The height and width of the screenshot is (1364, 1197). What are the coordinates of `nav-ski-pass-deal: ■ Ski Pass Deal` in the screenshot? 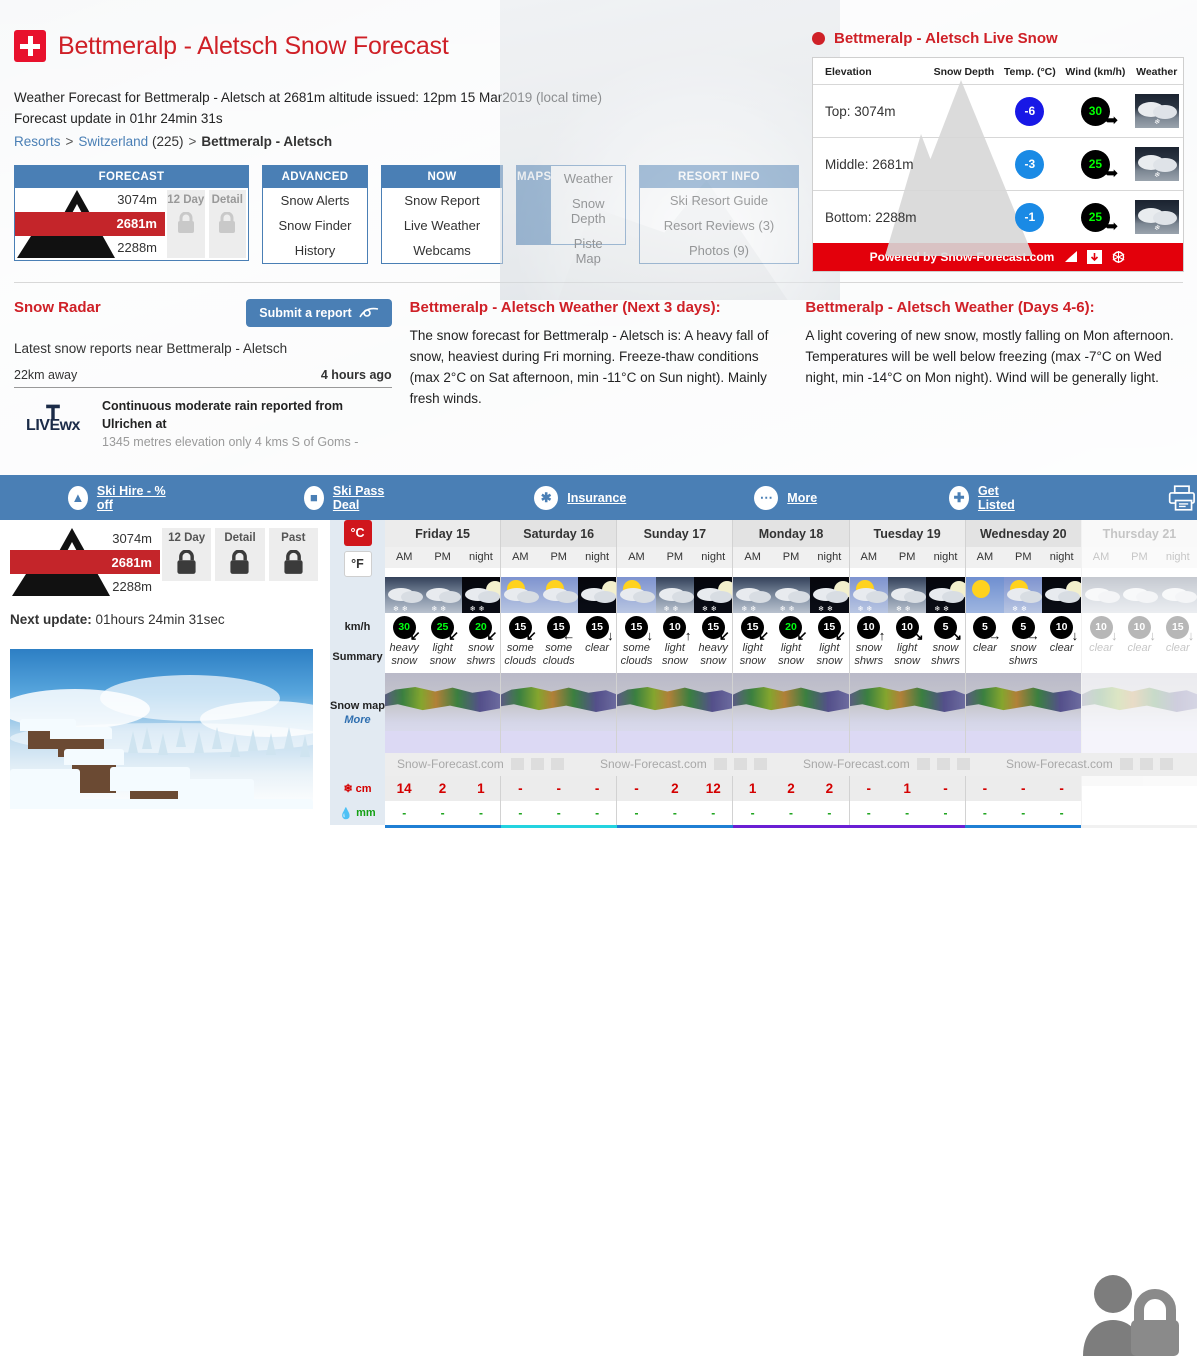 It's located at (352, 498).